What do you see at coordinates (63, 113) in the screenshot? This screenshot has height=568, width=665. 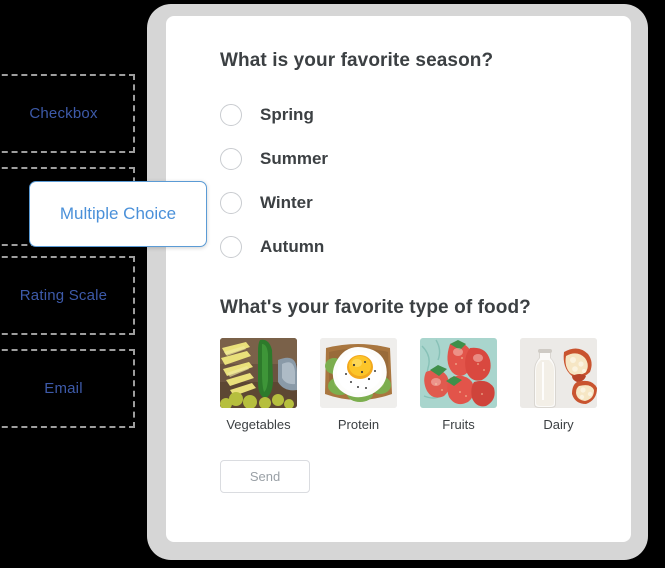 I see `sidebar-item-label: Checkbox` at bounding box center [63, 113].